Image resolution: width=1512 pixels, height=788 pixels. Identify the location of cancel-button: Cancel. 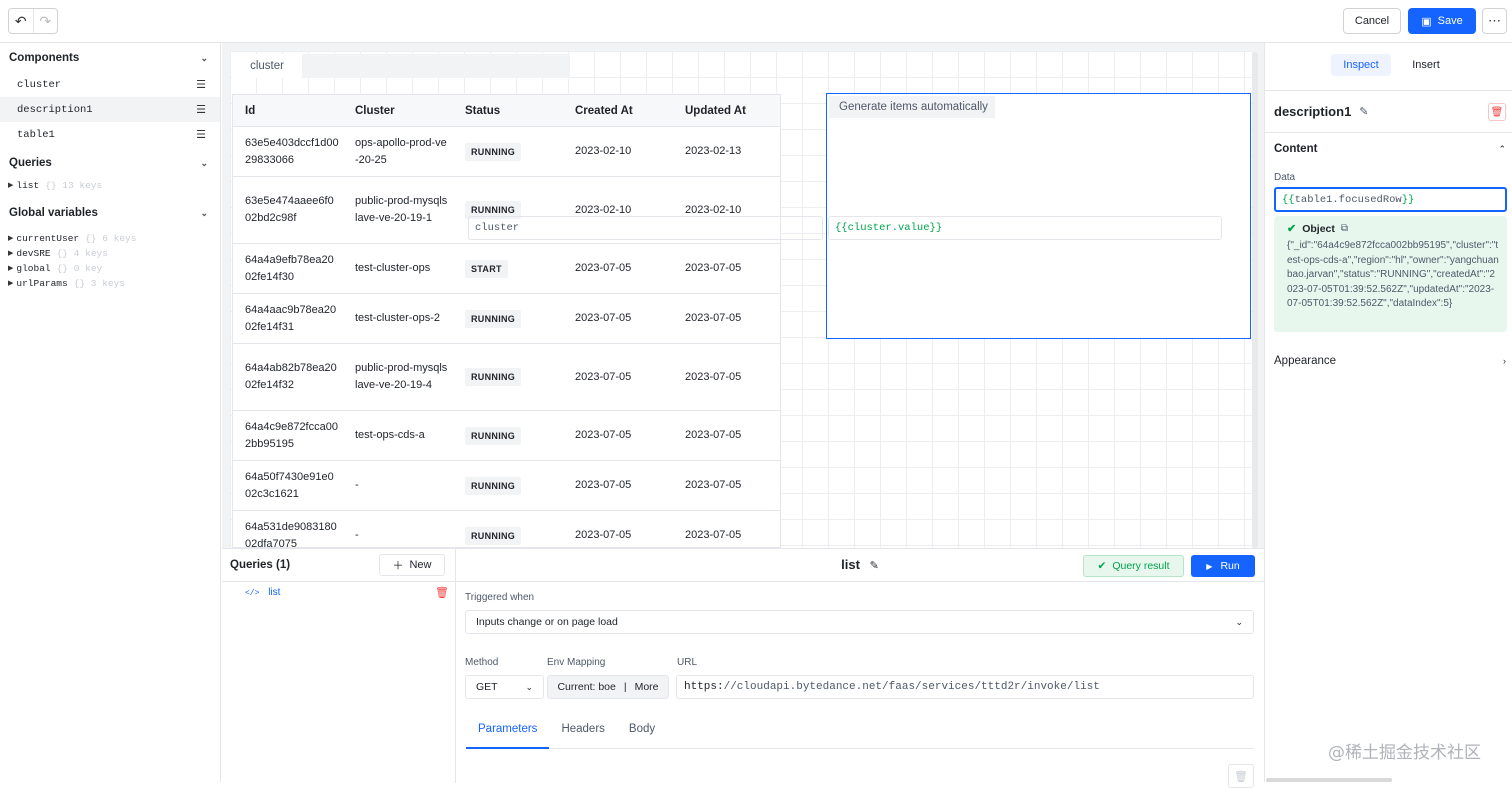
(1372, 21).